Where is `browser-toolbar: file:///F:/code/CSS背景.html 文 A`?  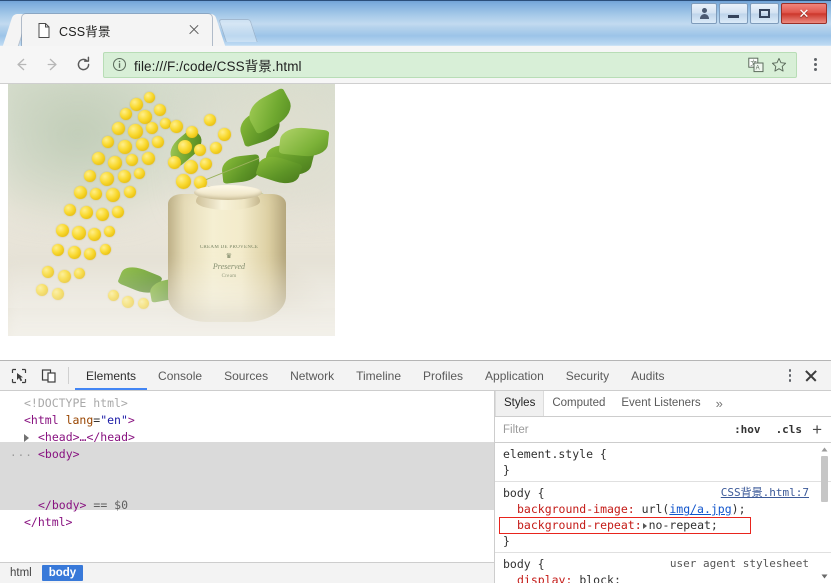 browser-toolbar: file:///F:/code/CSS背景.html 文 A is located at coordinates (415, 65).